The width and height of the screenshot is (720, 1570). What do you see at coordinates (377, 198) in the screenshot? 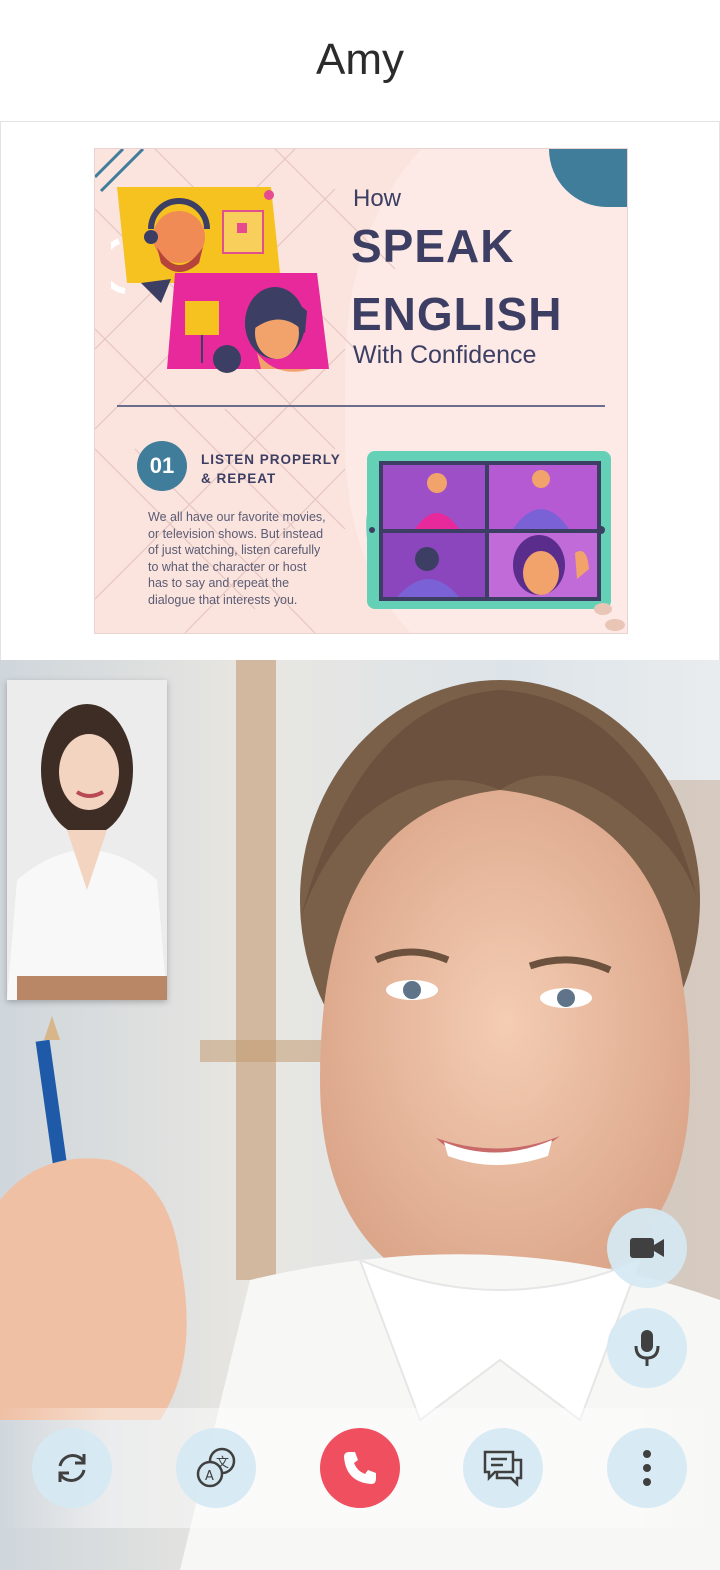
I see `slide-title-how: How` at bounding box center [377, 198].